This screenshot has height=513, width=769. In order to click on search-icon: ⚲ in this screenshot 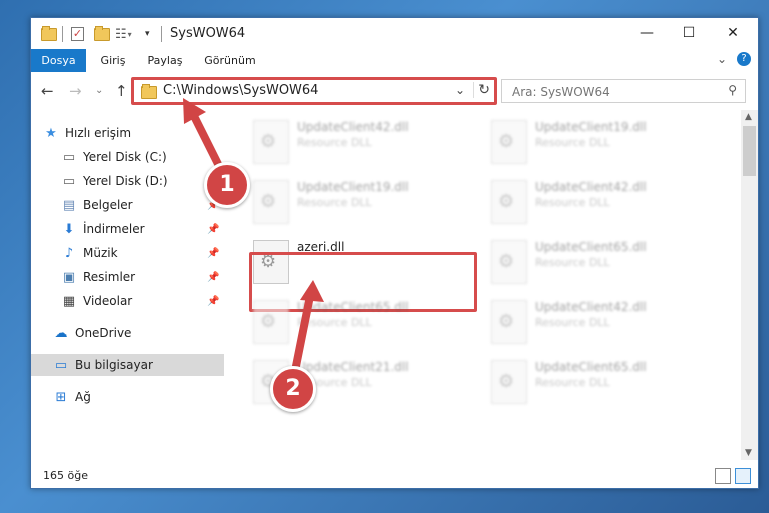, I will do `click(732, 90)`.